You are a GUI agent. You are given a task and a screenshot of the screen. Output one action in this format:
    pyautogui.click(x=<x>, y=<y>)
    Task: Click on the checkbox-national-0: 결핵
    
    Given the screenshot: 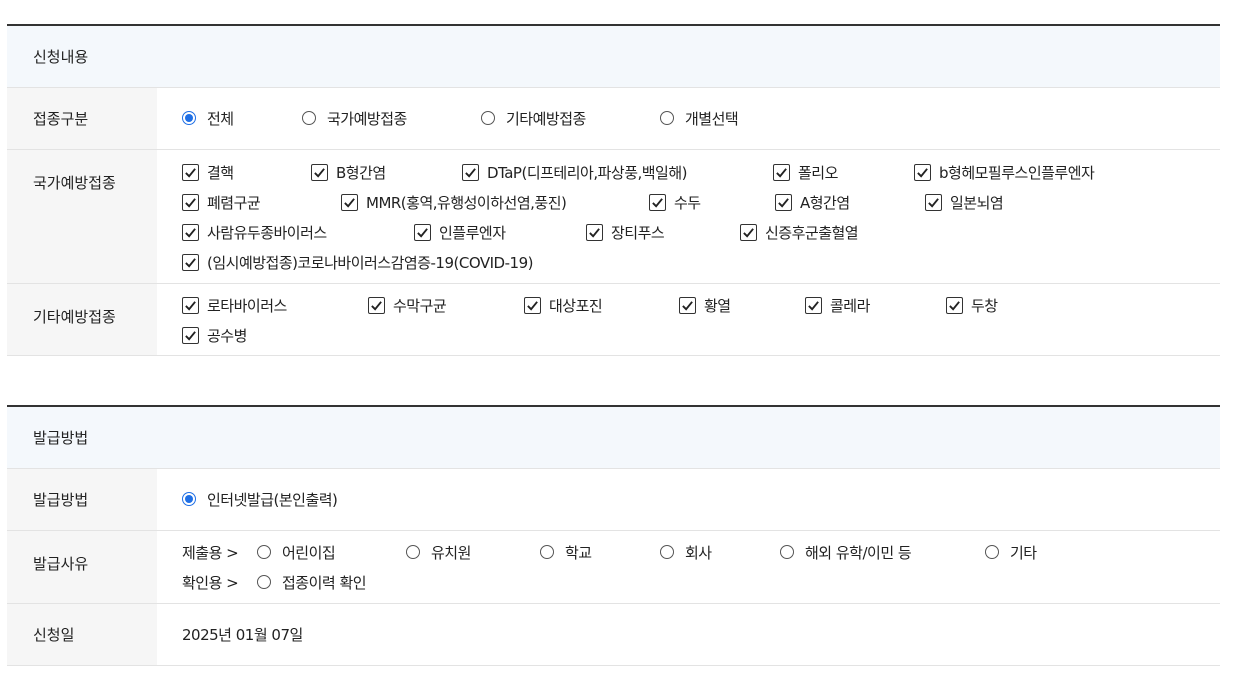 What is the action you would take?
    pyautogui.click(x=208, y=172)
    